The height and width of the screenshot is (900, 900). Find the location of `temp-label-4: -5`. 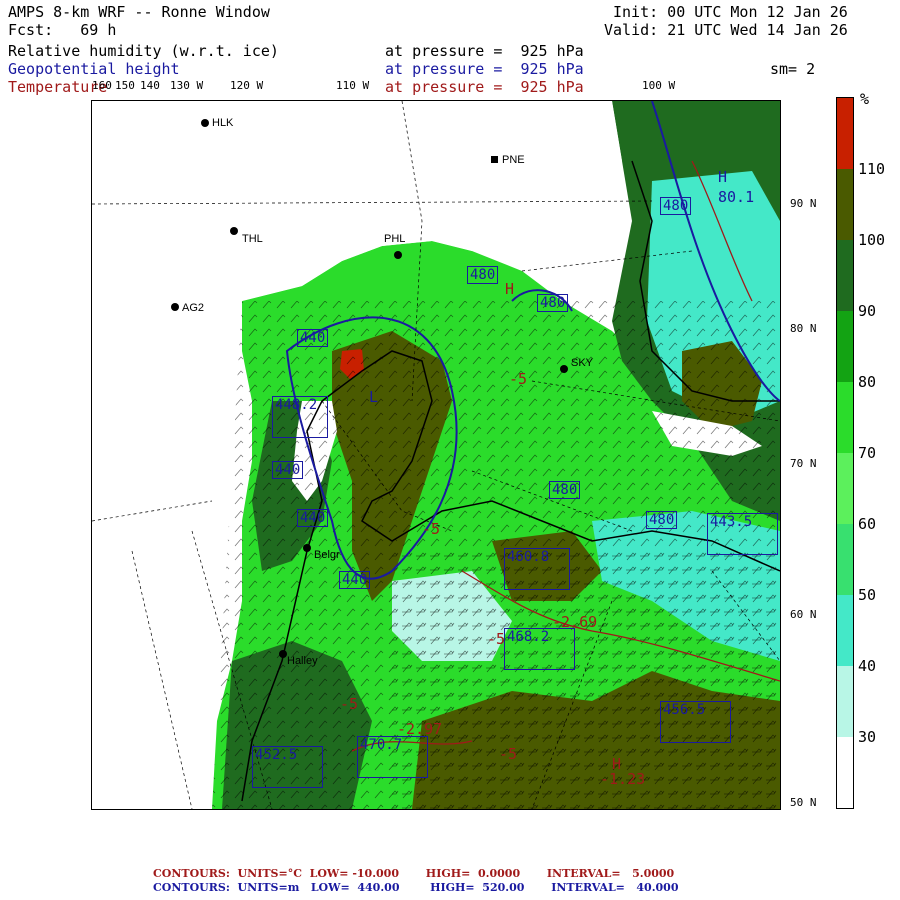

temp-label-4: -5 is located at coordinates (349, 704).